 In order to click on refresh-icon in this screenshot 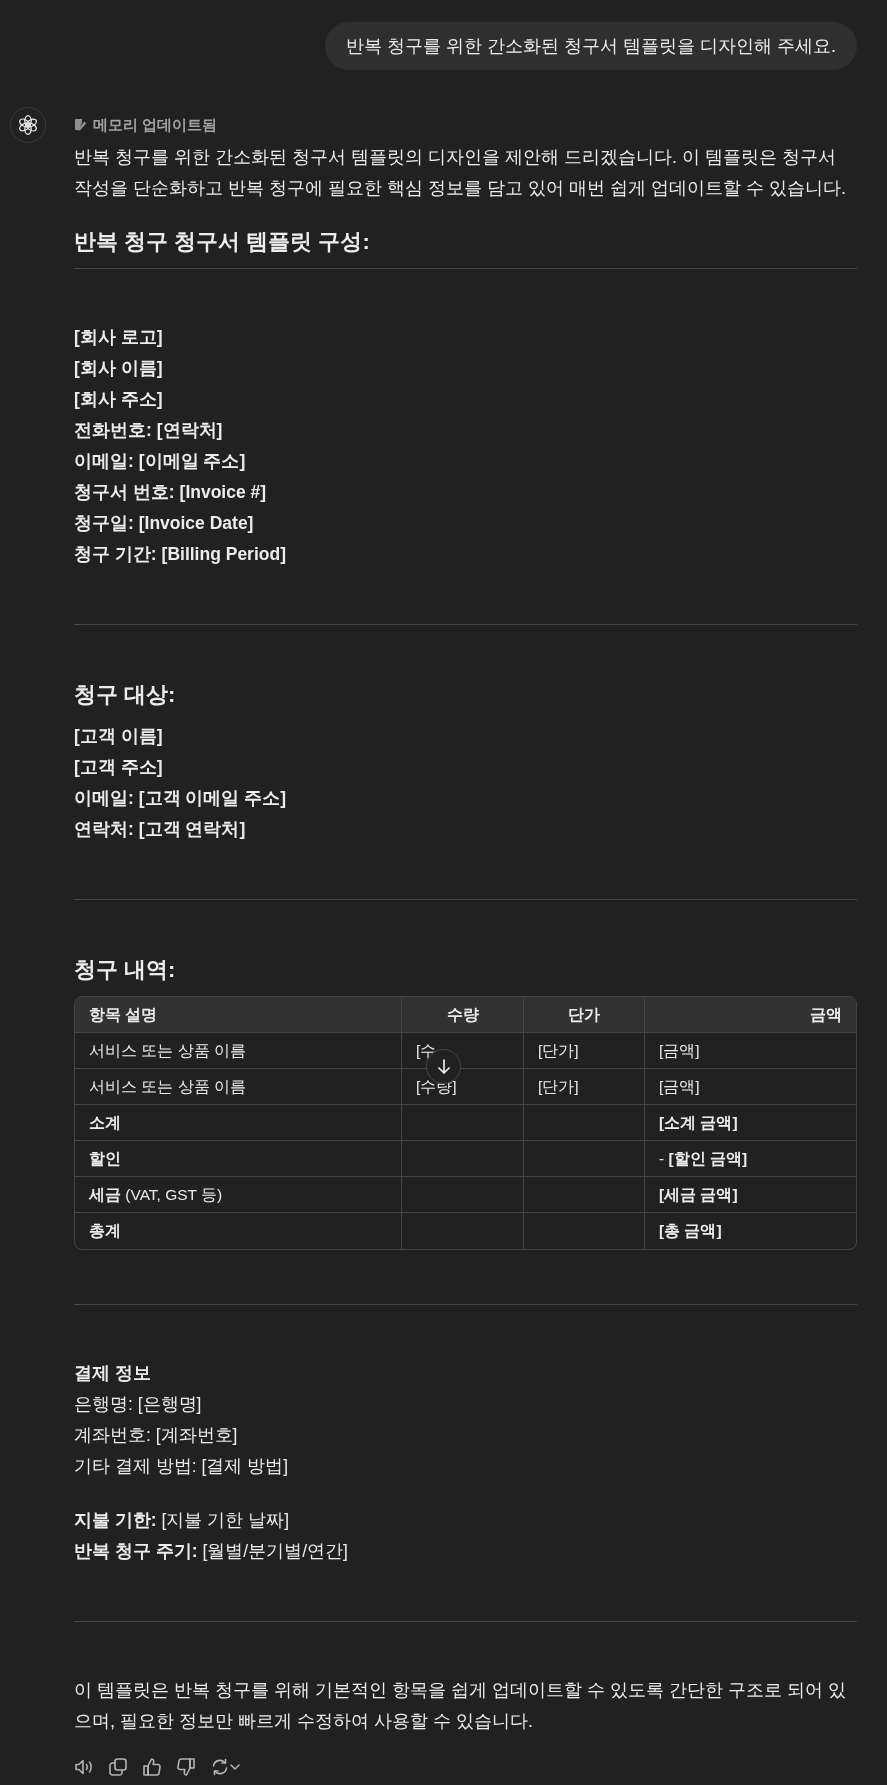, I will do `click(219, 1767)`.